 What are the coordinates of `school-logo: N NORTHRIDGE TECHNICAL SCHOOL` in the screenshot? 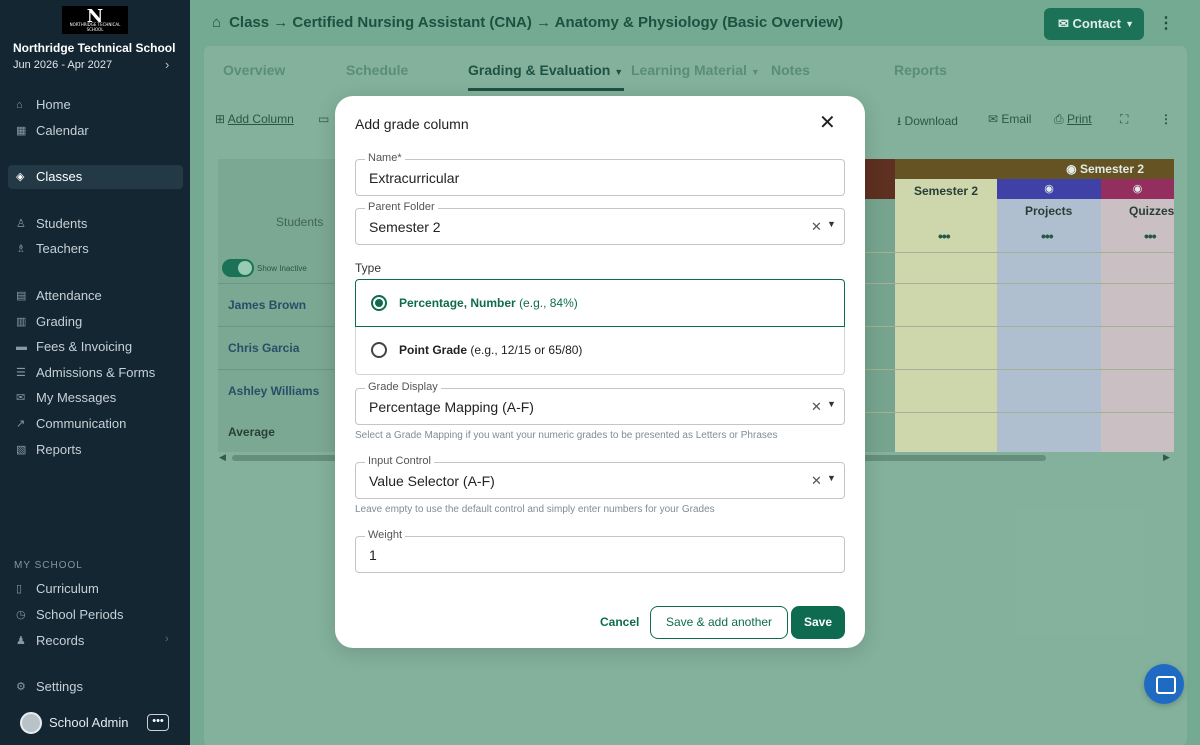 It's located at (95, 20).